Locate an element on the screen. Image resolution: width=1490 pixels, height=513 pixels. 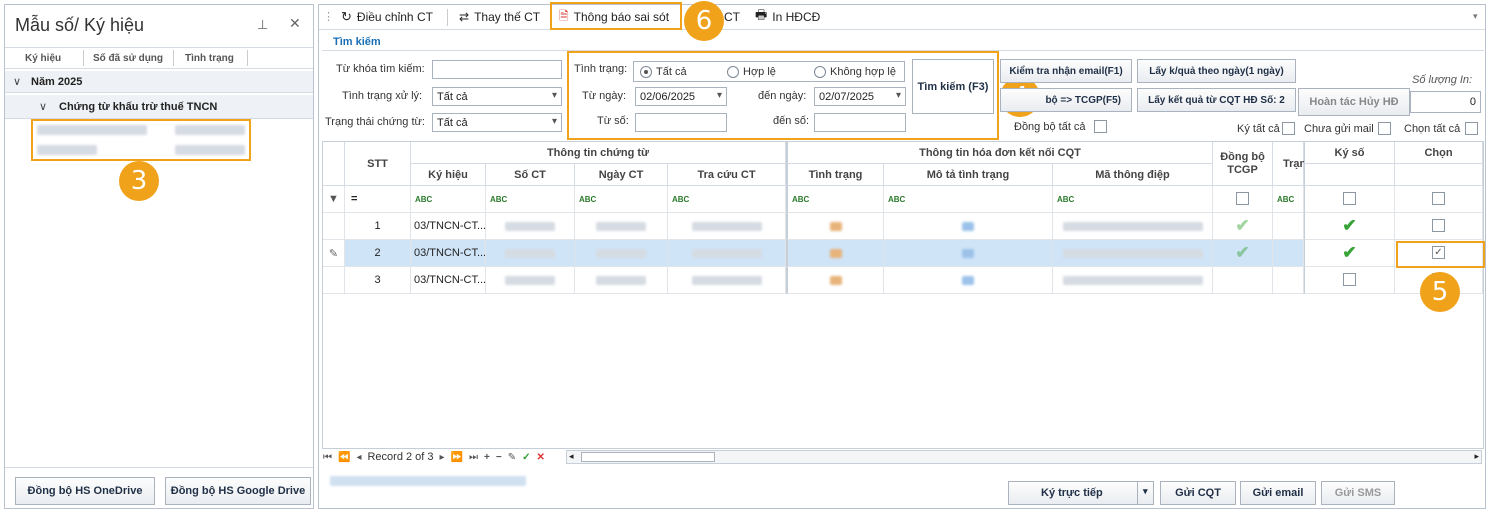
filter-tinhtrang: ABC is located at coordinates (835, 199).